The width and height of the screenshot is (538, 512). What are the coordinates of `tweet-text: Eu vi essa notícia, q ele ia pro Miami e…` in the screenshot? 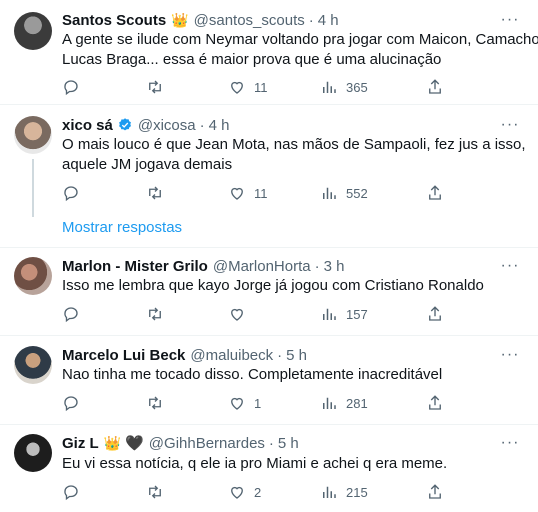 It's located at (292, 464).